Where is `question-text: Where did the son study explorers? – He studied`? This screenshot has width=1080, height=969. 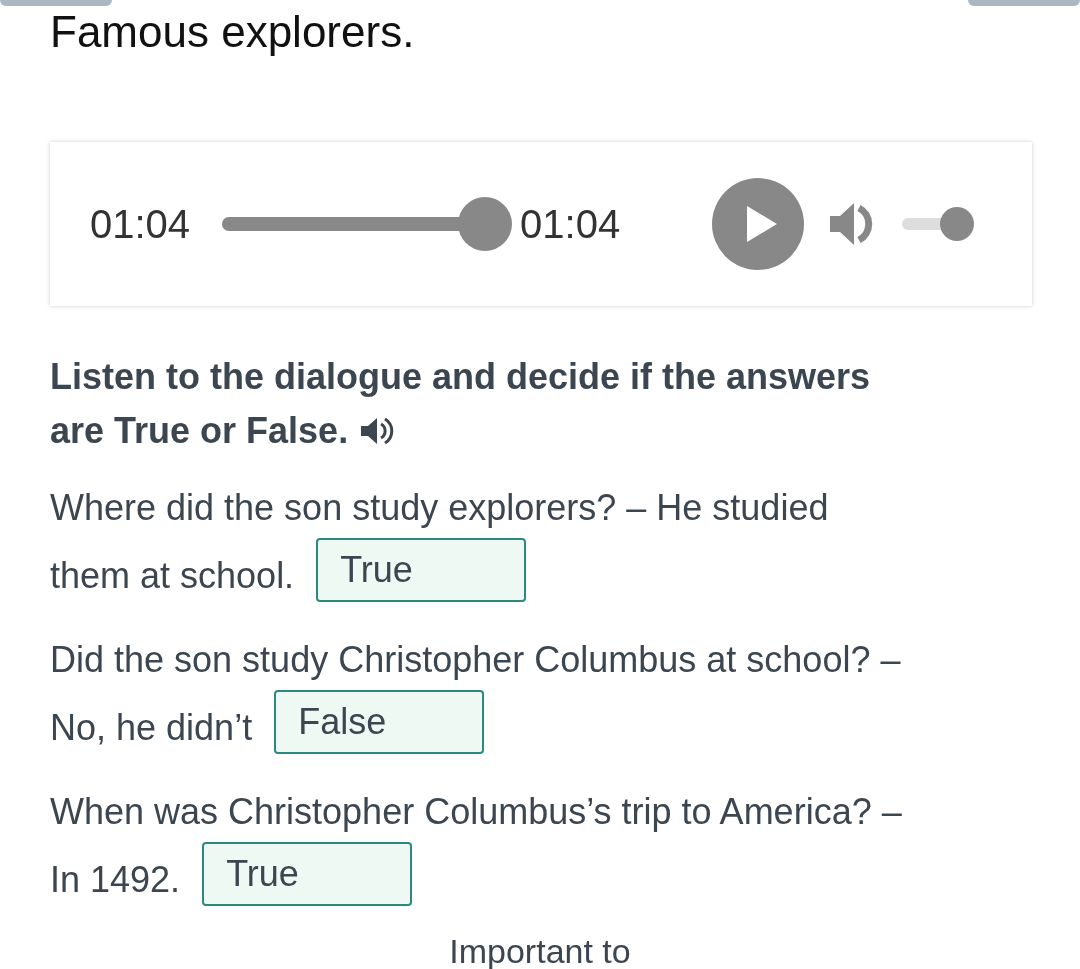
question-text: Where did the son study explorers? – He studied is located at coordinates (439, 508).